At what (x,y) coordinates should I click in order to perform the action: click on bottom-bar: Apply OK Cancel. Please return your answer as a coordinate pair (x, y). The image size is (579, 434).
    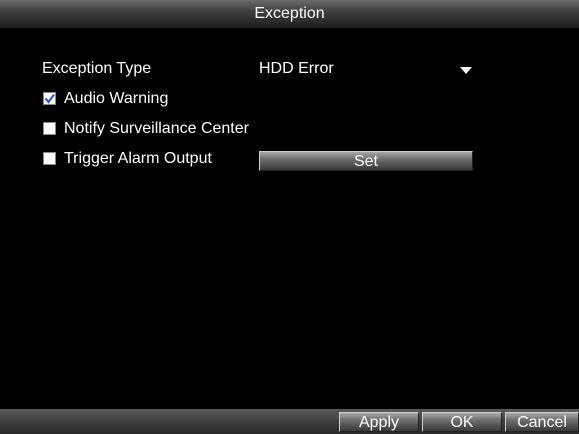
    Looking at the image, I should click on (289, 421).